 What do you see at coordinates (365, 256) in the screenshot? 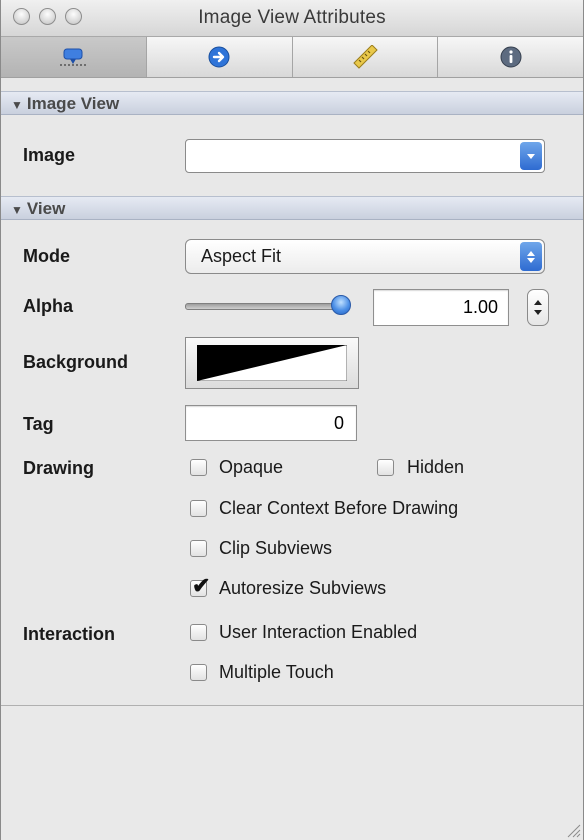
I see `mode-popup: Aspect Fit` at bounding box center [365, 256].